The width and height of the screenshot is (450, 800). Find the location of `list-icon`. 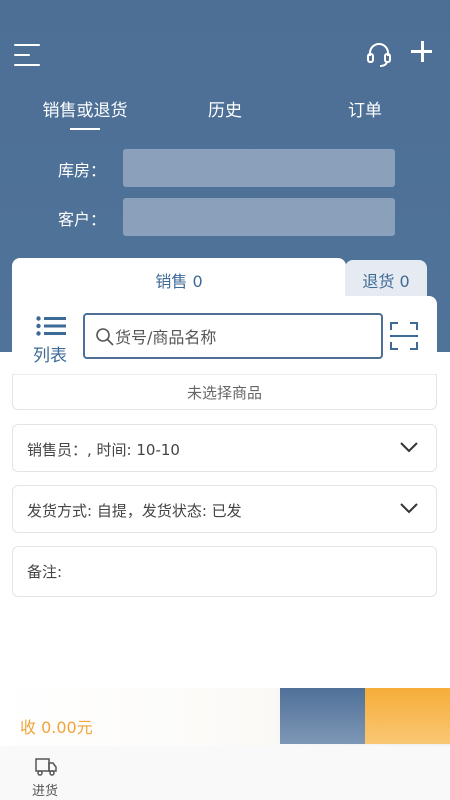

list-icon is located at coordinates (51, 326).